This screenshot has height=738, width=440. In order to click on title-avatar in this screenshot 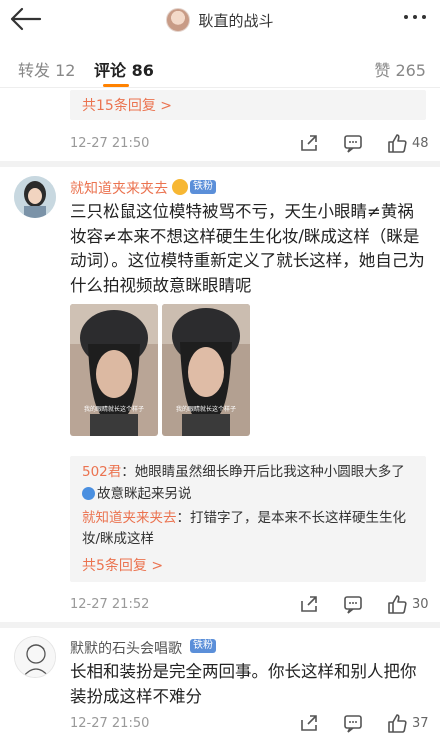, I will do `click(178, 20)`.